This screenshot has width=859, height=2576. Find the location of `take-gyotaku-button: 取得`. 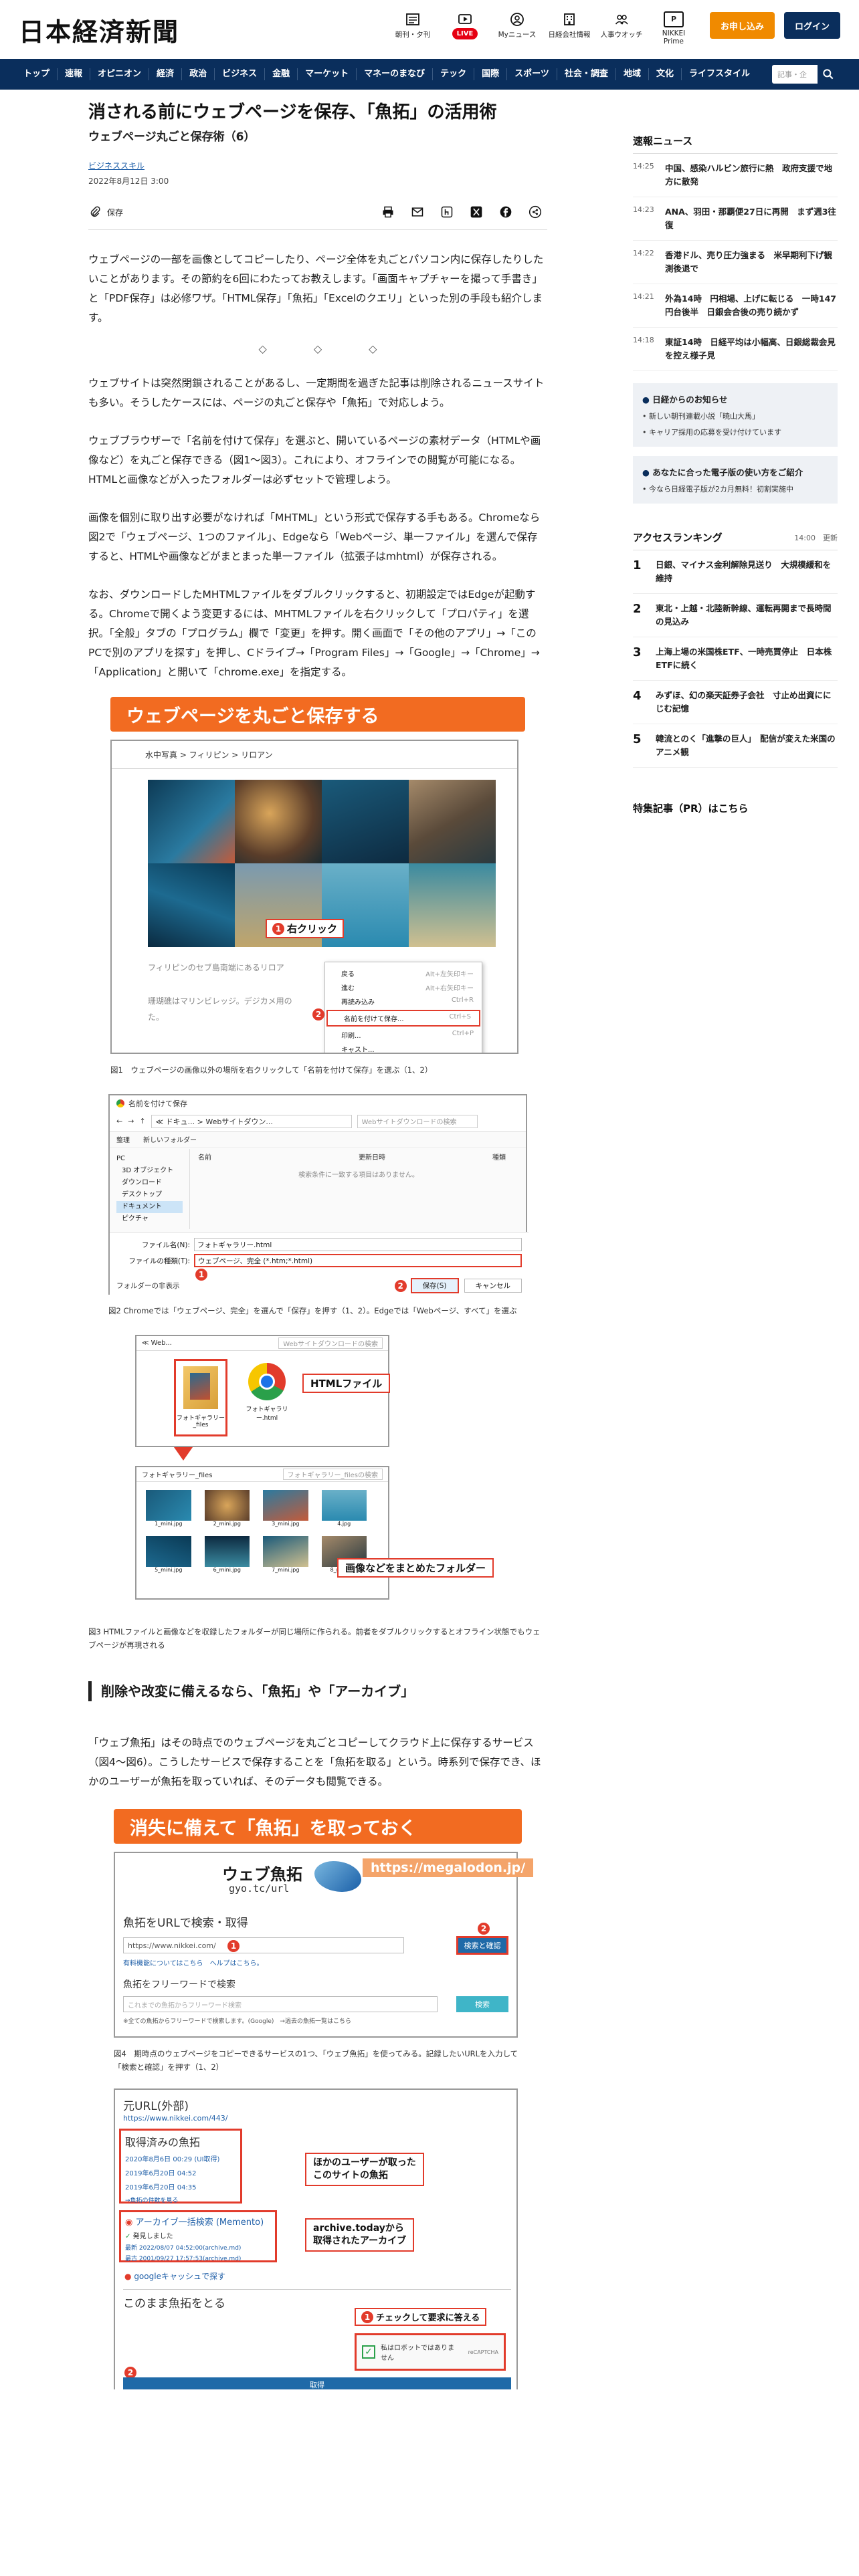

take-gyotaku-button: 取得 is located at coordinates (317, 2383).